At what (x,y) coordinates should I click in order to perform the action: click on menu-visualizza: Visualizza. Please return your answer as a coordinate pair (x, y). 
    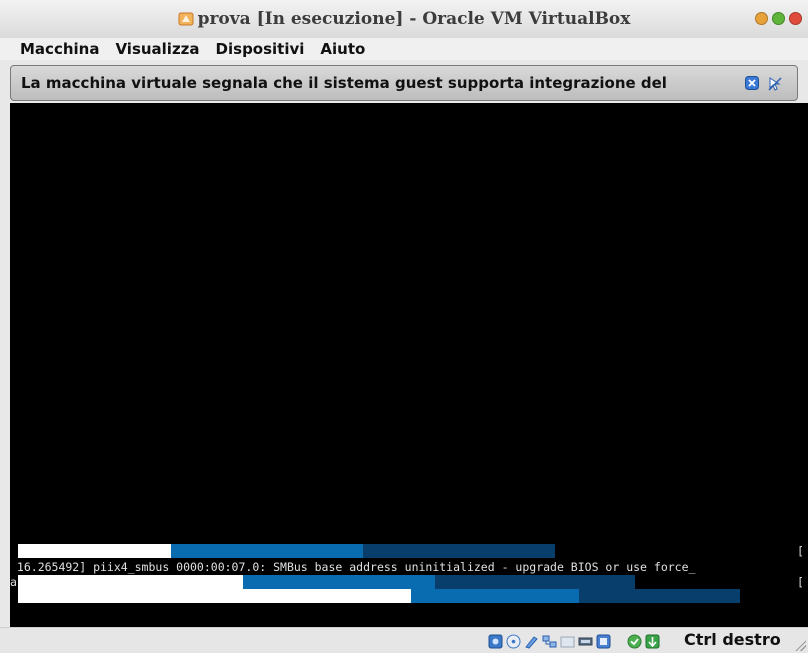
    Looking at the image, I should click on (157, 49).